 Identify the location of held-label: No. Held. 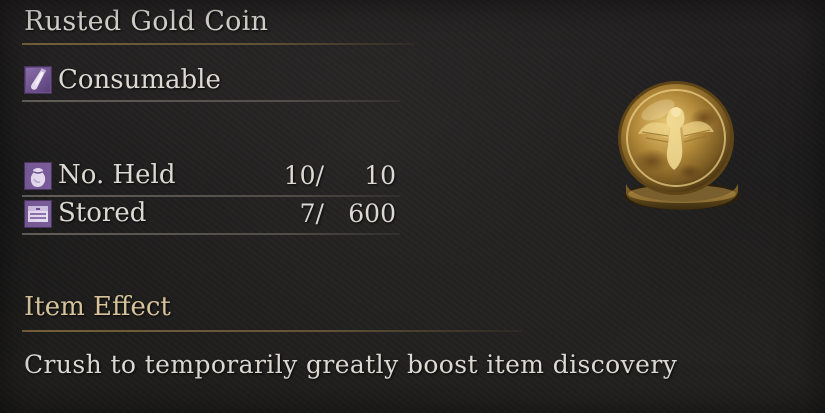
(117, 175).